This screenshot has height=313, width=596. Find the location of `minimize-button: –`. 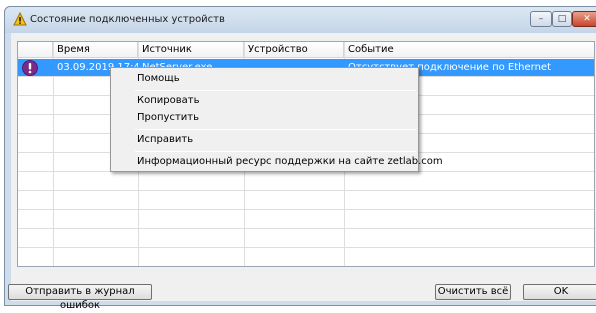

minimize-button: – is located at coordinates (541, 19).